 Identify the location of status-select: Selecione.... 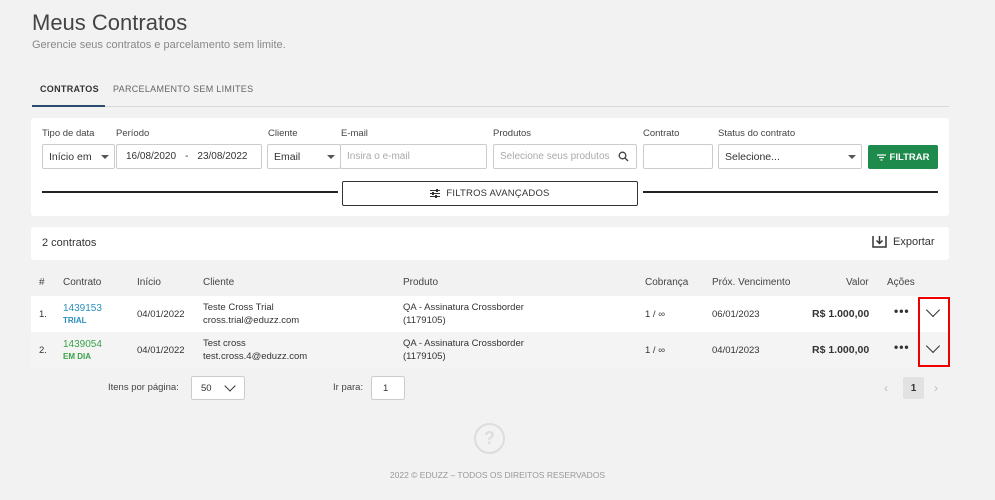
(790, 156).